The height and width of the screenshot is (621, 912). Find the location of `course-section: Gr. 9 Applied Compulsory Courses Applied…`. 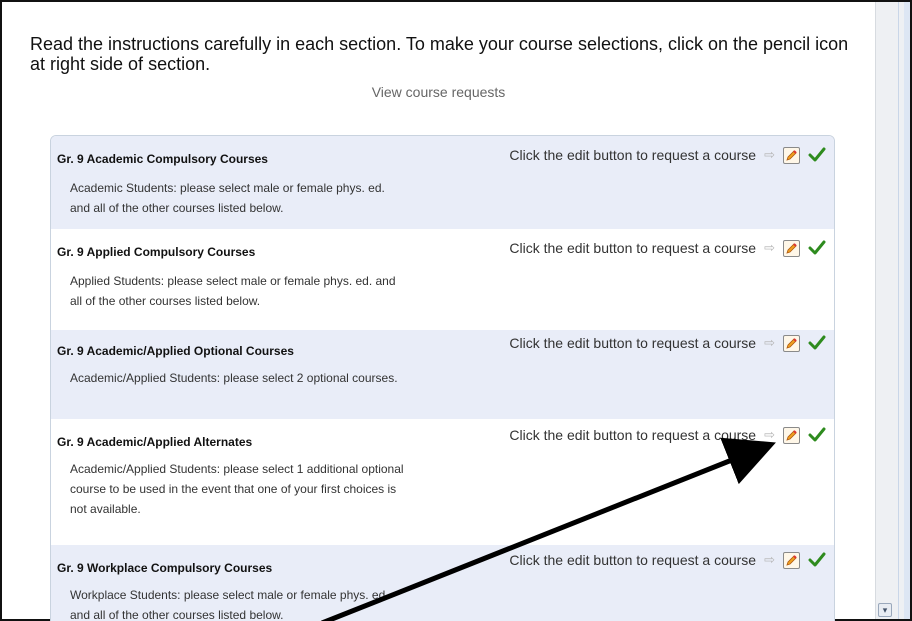

course-section: Gr. 9 Applied Compulsory Courses Applied… is located at coordinates (442, 279).